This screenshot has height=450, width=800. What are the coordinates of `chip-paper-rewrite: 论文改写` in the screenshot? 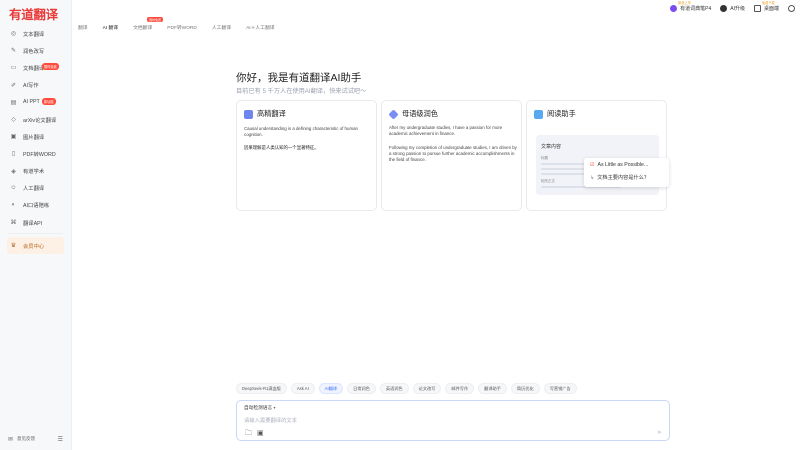 It's located at (427, 388).